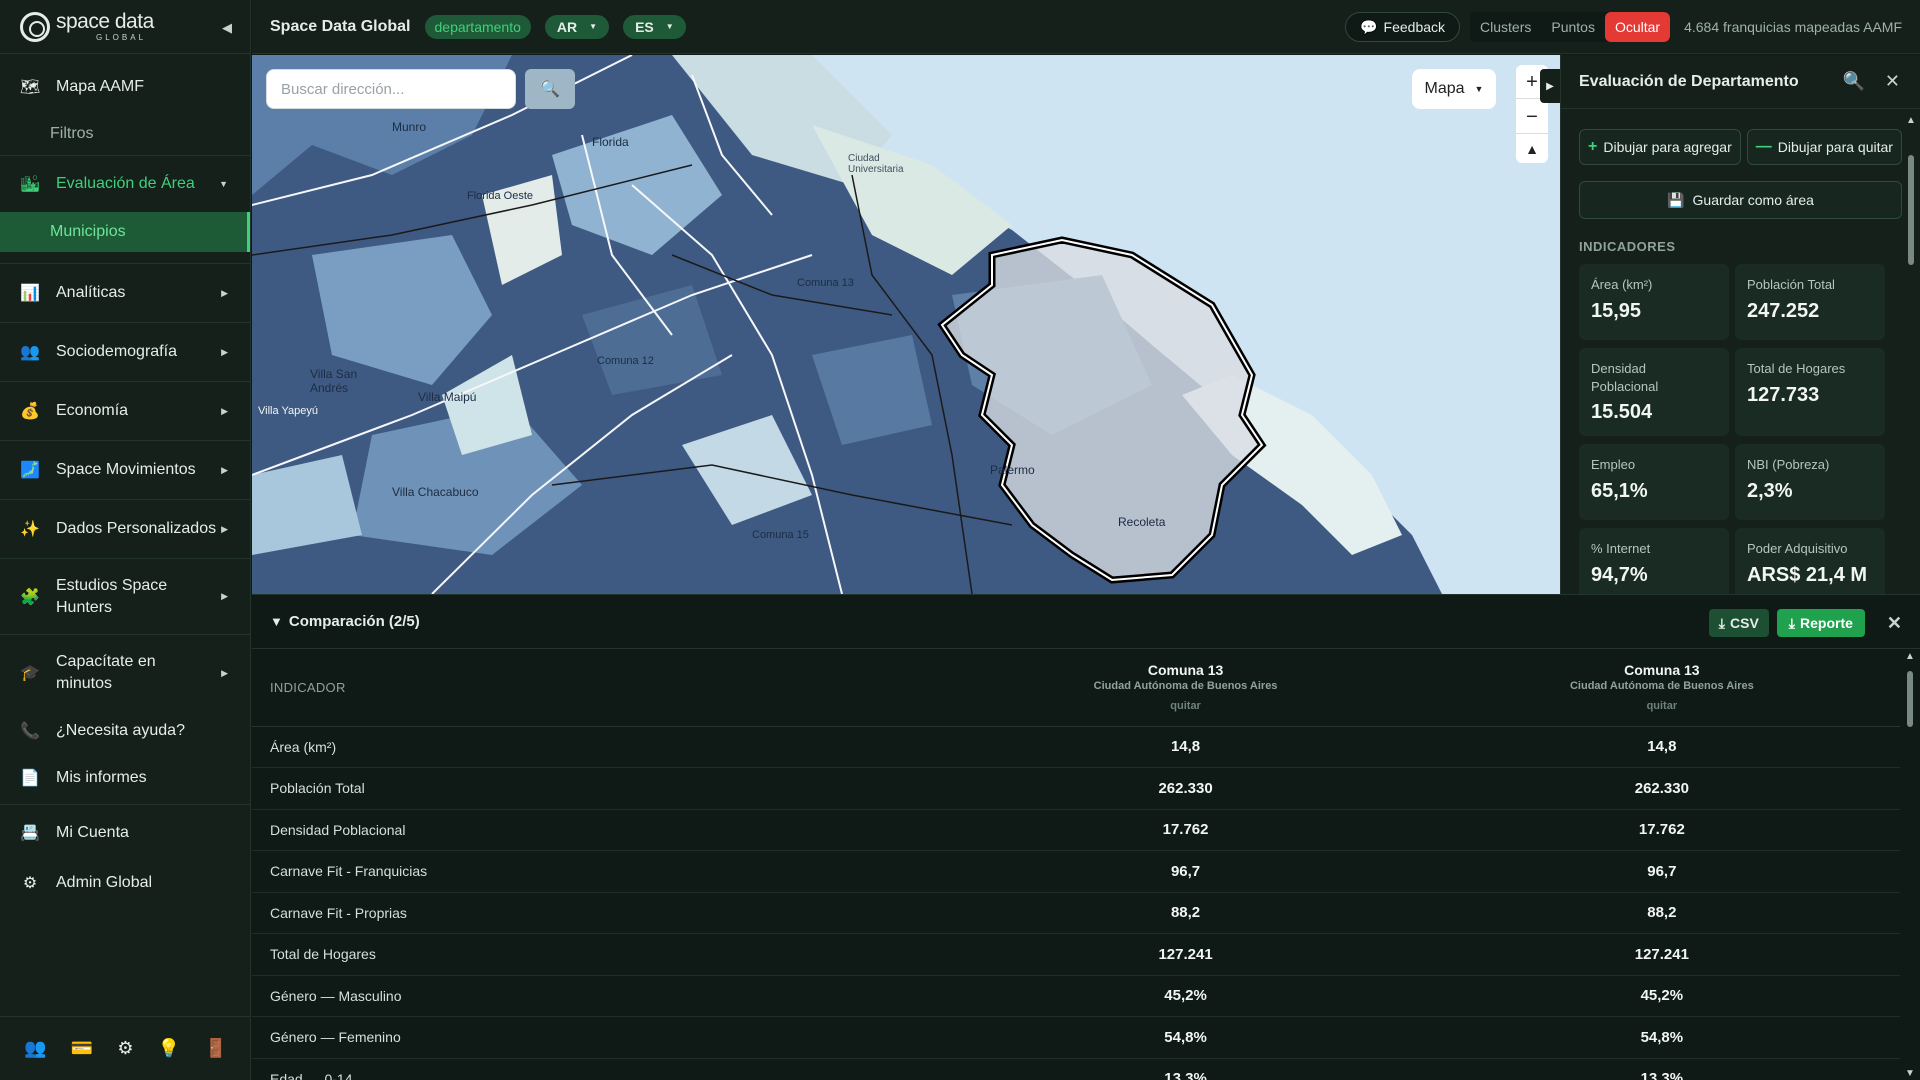  I want to click on credit-card-icon: 💳, so click(82, 1048).